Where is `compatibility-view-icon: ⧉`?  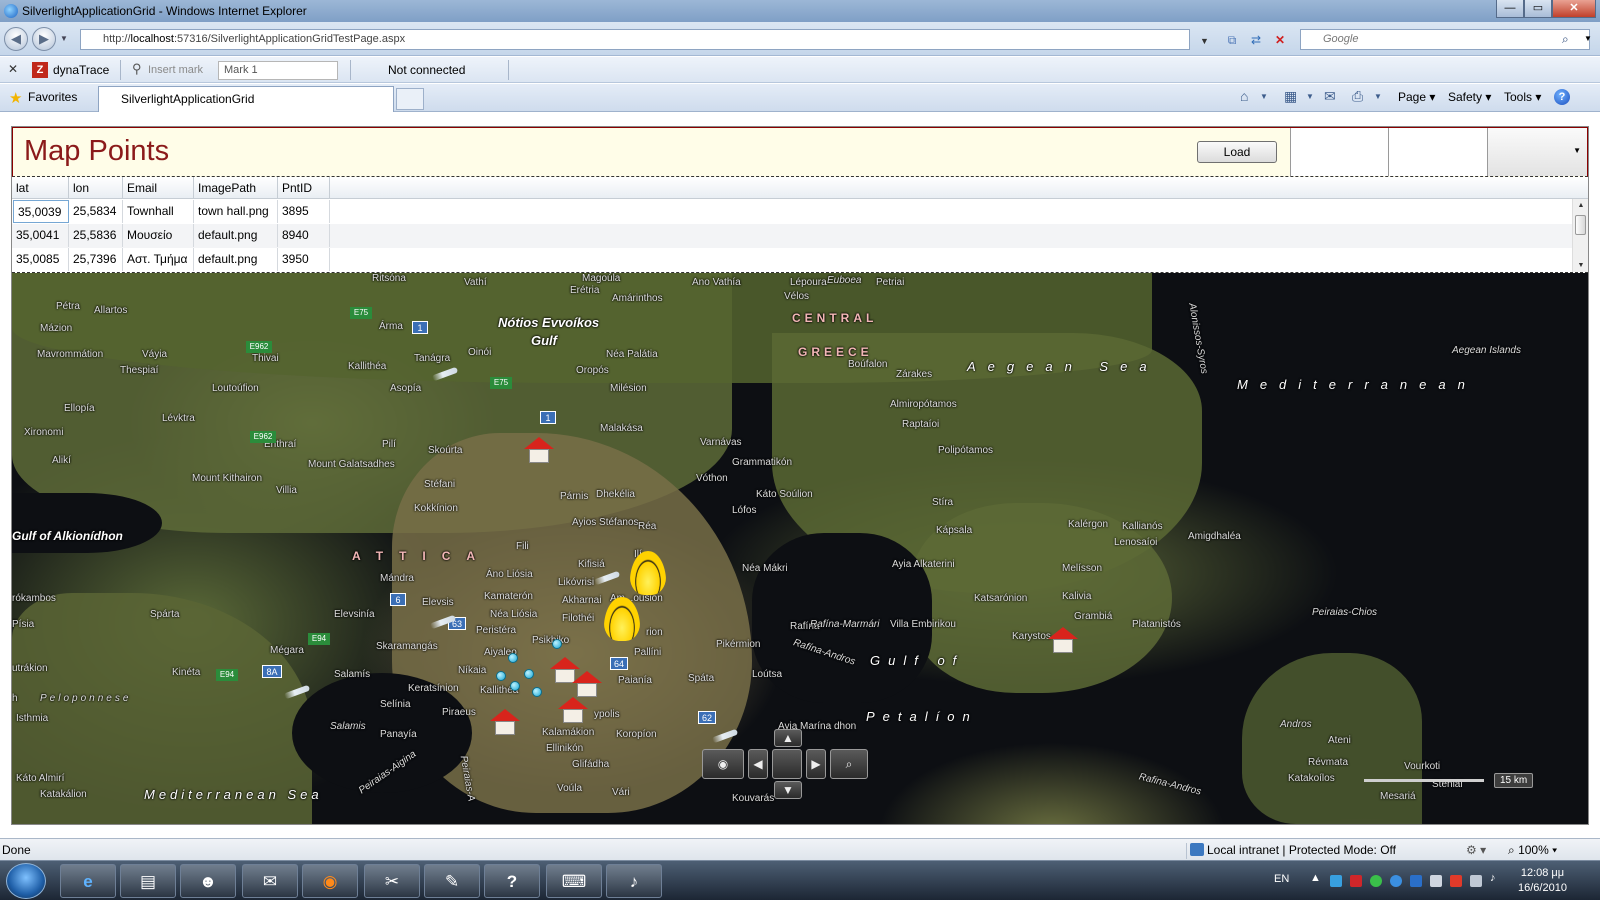
compatibility-view-icon: ⧉ is located at coordinates (1232, 40).